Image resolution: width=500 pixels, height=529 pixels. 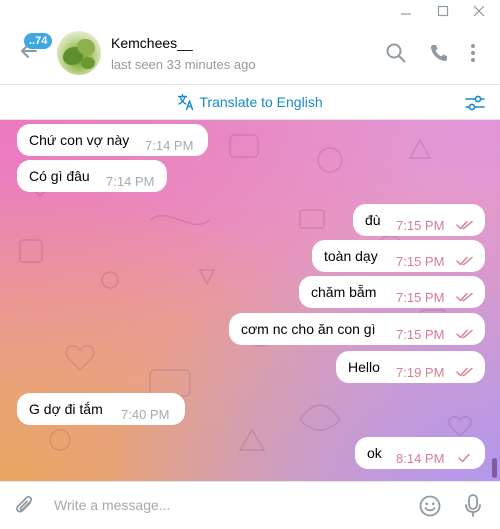 What do you see at coordinates (25, 506) in the screenshot?
I see `paperclip-icon` at bounding box center [25, 506].